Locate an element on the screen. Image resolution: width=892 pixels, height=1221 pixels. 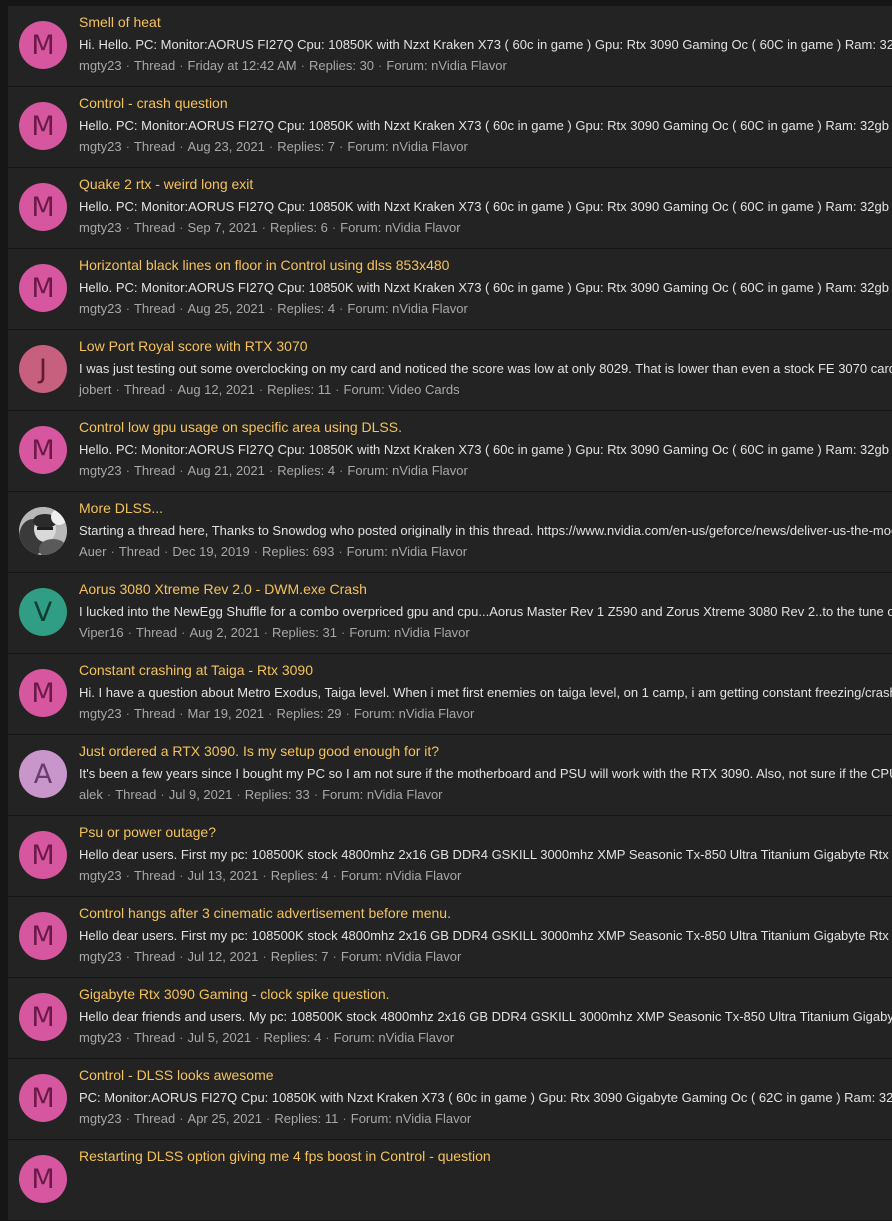
thread-date: Mar 19, 2021 is located at coordinates (226, 713).